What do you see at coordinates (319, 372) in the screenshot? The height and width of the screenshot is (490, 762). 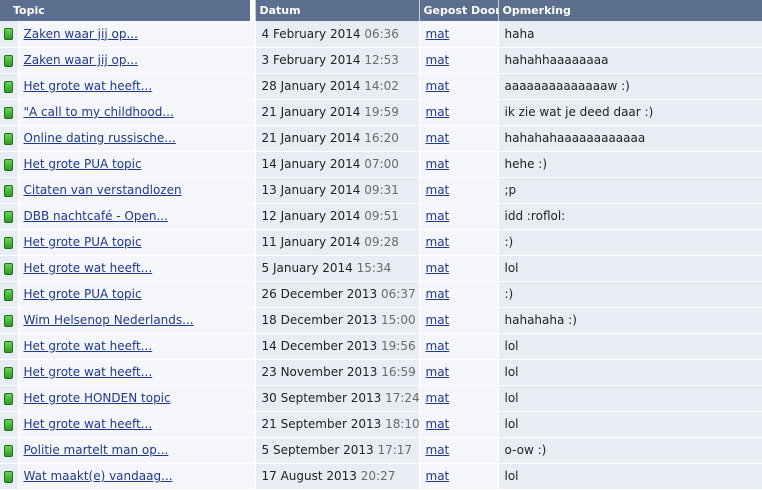 I see `post-date: 23 November 2013` at bounding box center [319, 372].